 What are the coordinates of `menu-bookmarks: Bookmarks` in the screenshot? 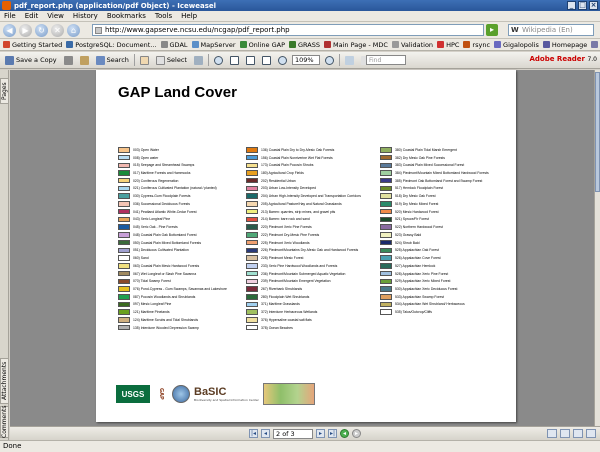 It's located at (126, 16).